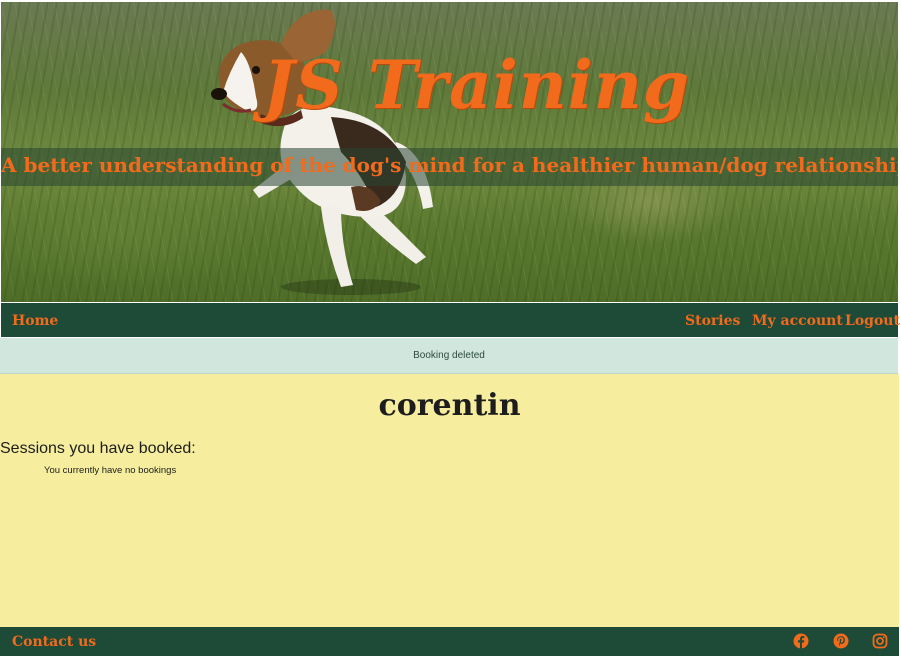 This screenshot has width=901, height=656. I want to click on site-footer: Contact us, so click(449, 641).